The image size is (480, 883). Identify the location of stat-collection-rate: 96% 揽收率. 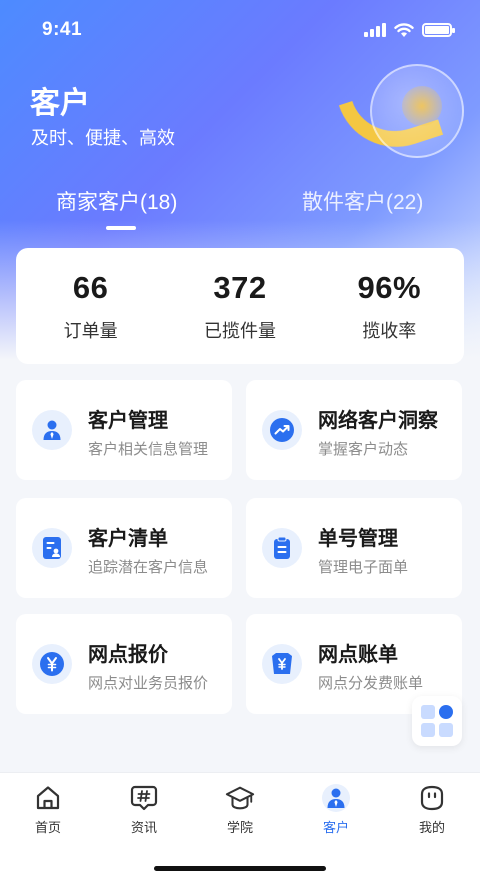
(389, 306).